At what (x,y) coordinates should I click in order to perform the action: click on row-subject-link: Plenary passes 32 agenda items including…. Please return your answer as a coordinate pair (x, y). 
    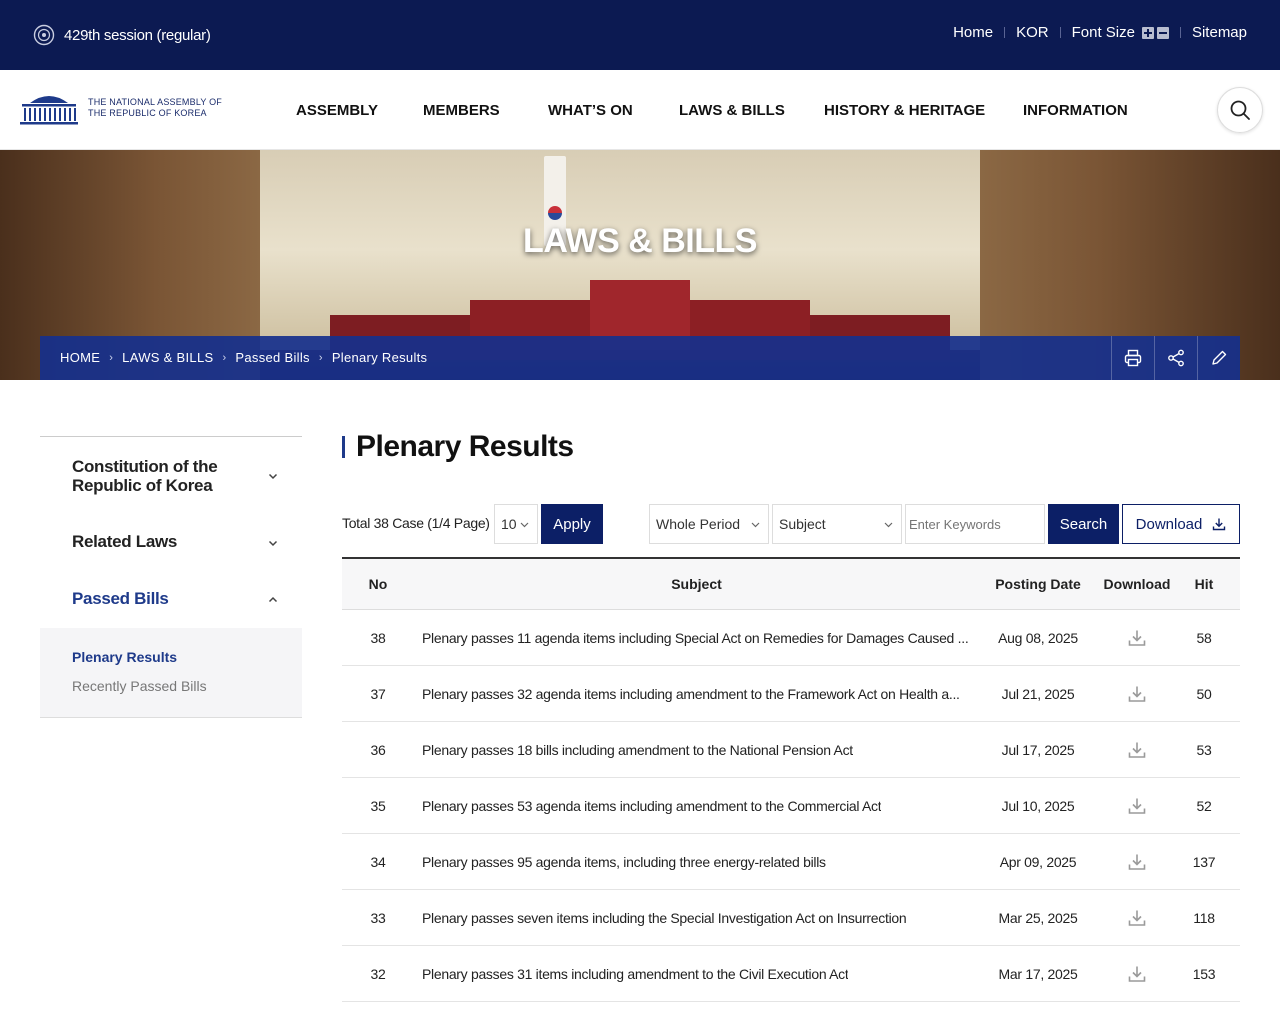
    Looking at the image, I should click on (691, 694).